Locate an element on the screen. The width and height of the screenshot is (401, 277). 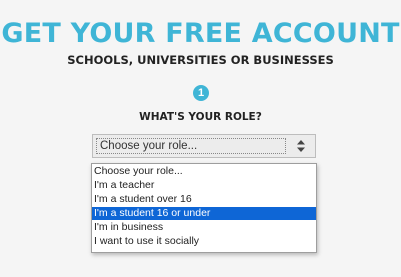
step-question: WHAT'S YOUR ROLE? is located at coordinates (200, 117).